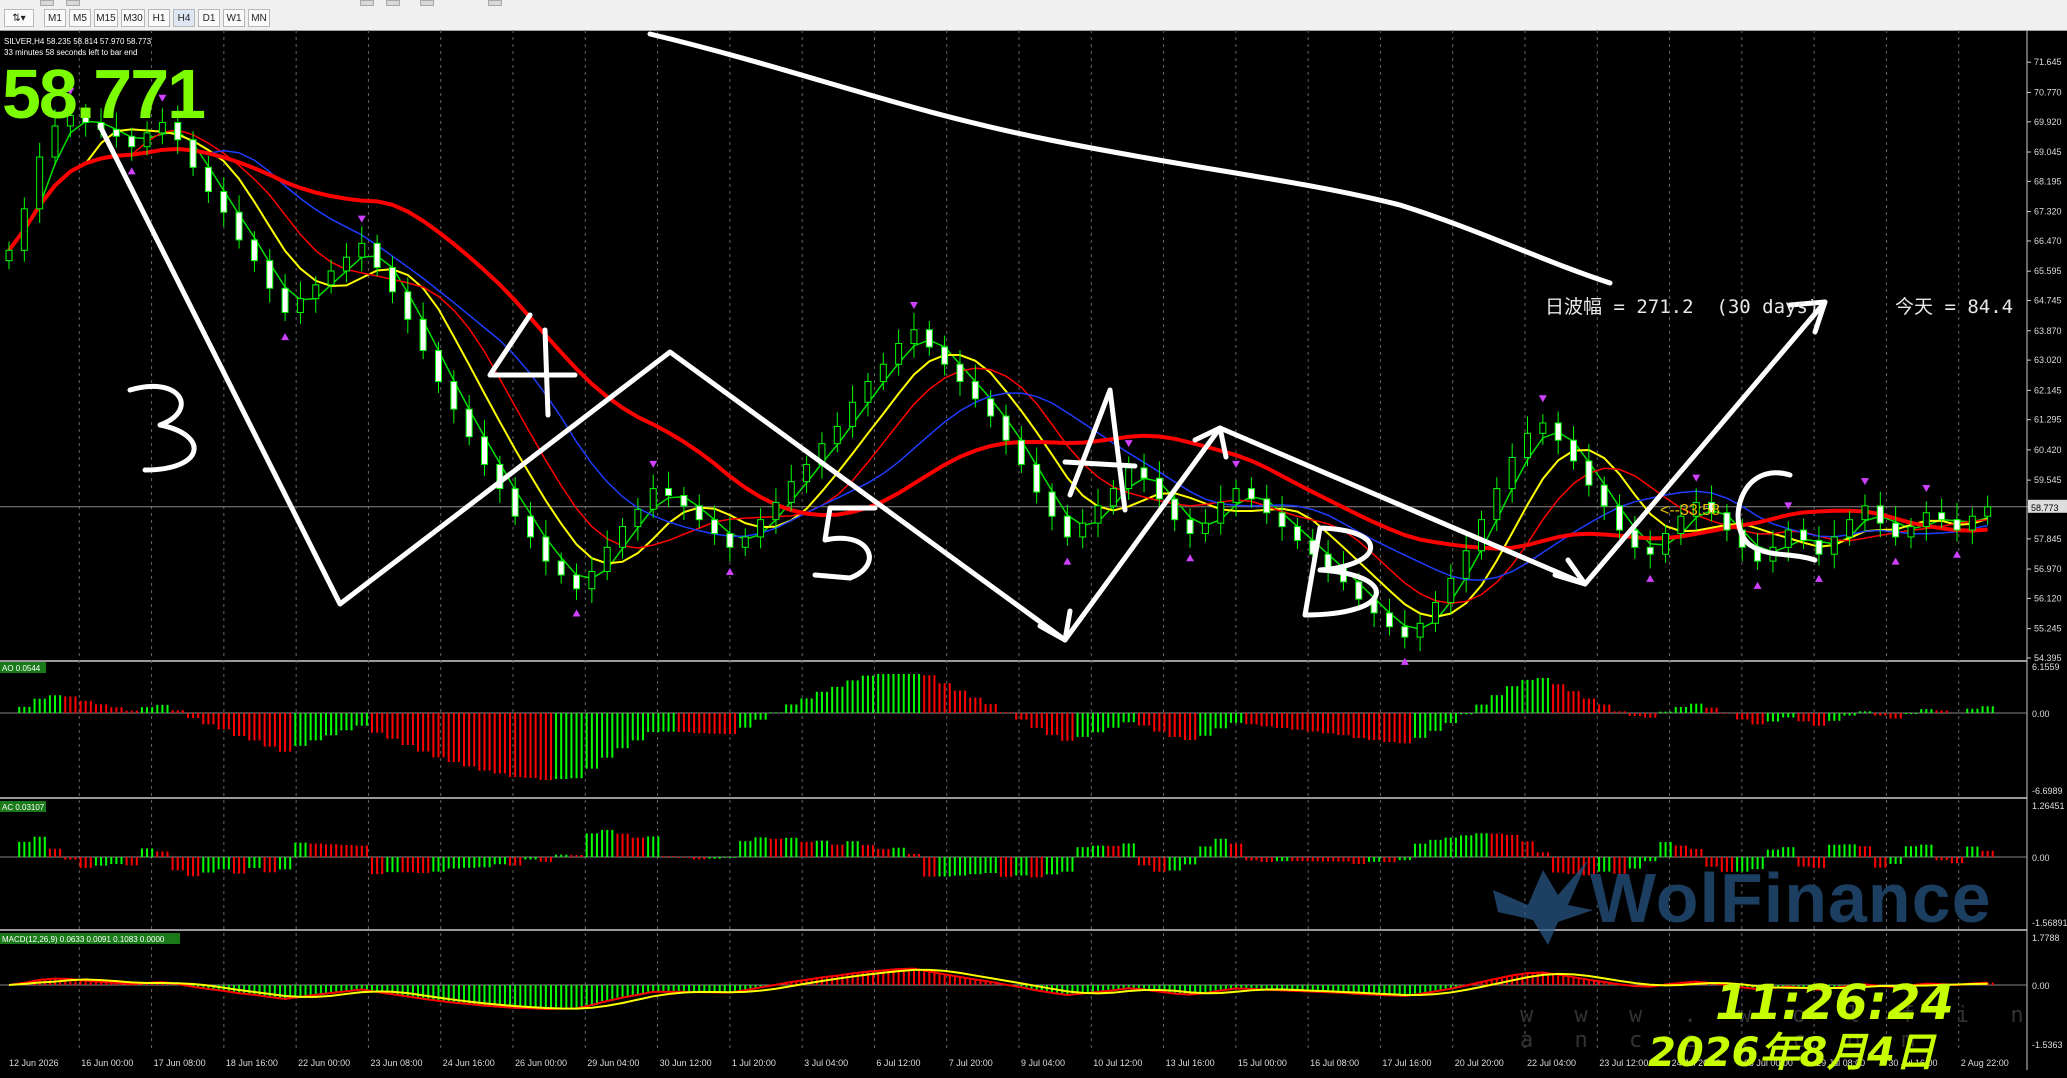  Describe the element at coordinates (234, 18) in the screenshot. I see `timeframe-w1: W1` at that location.